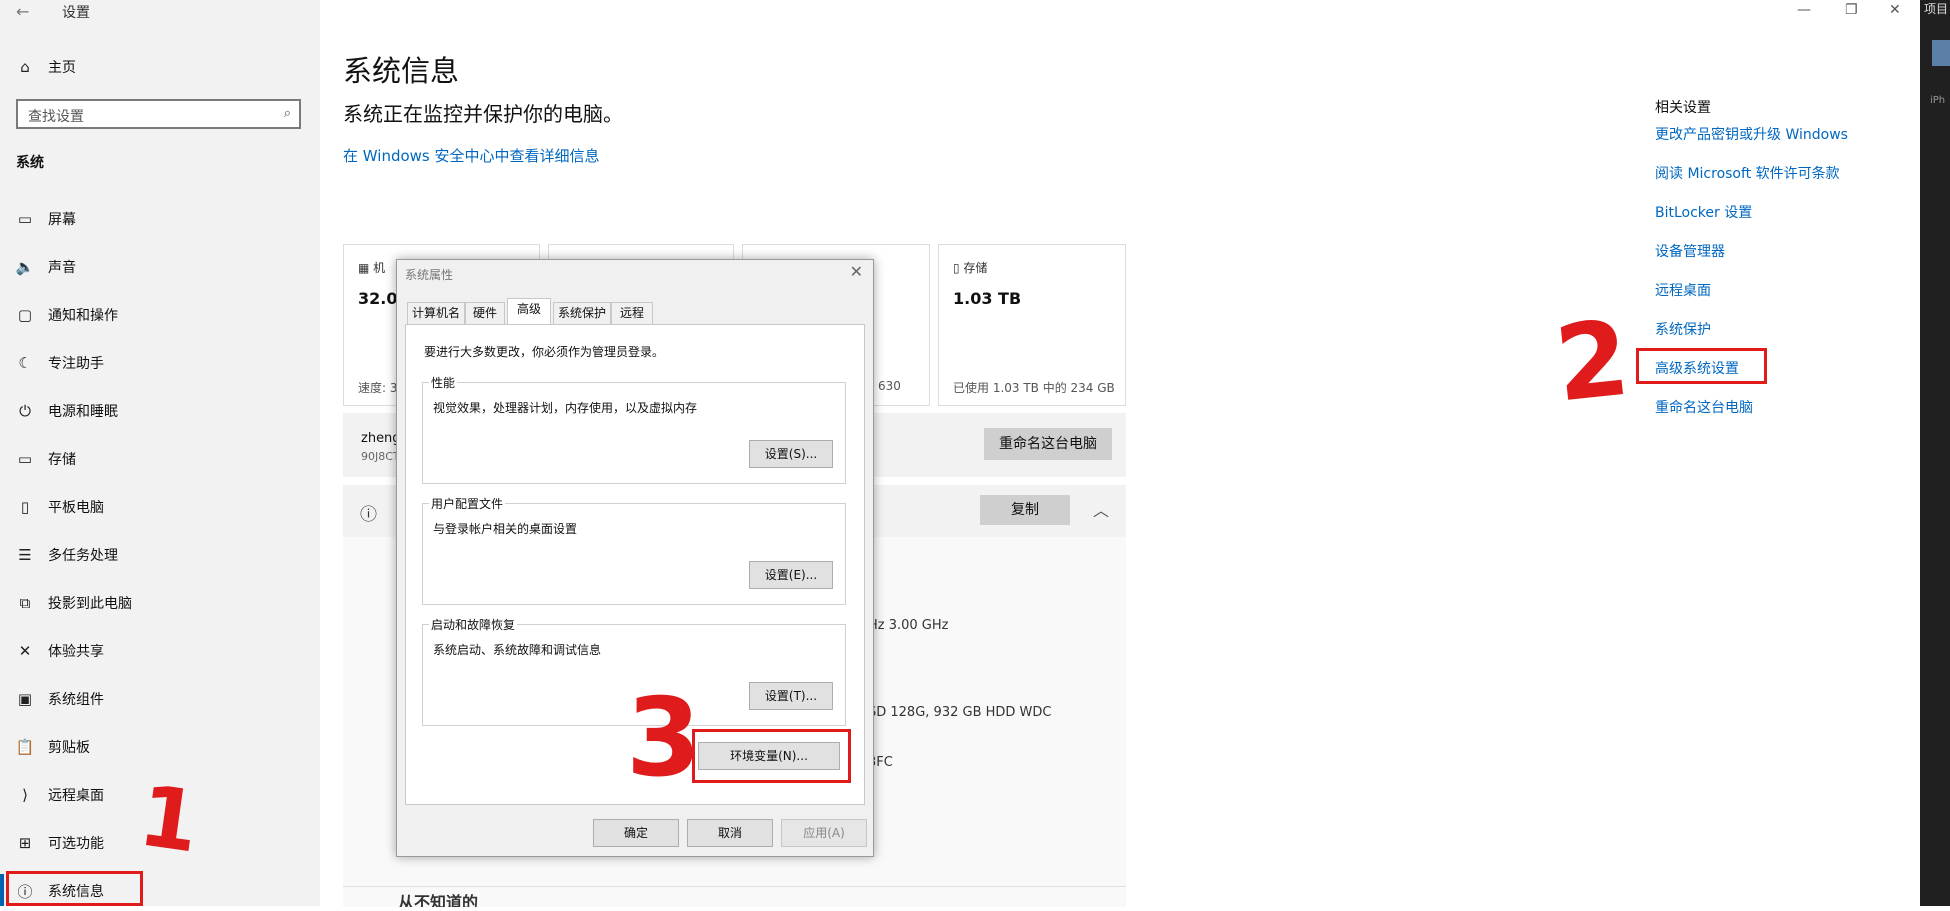 The height and width of the screenshot is (911, 1950). I want to click on card-caption: 存储, so click(975, 268).